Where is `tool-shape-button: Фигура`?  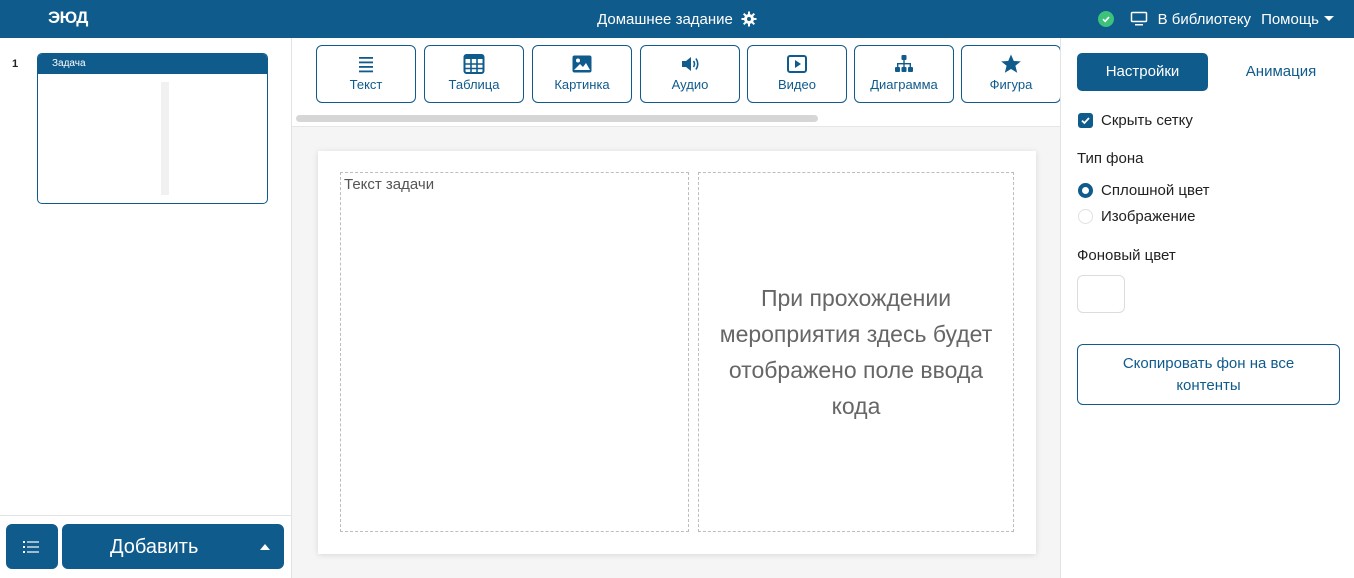 tool-shape-button: Фигура is located at coordinates (1011, 74).